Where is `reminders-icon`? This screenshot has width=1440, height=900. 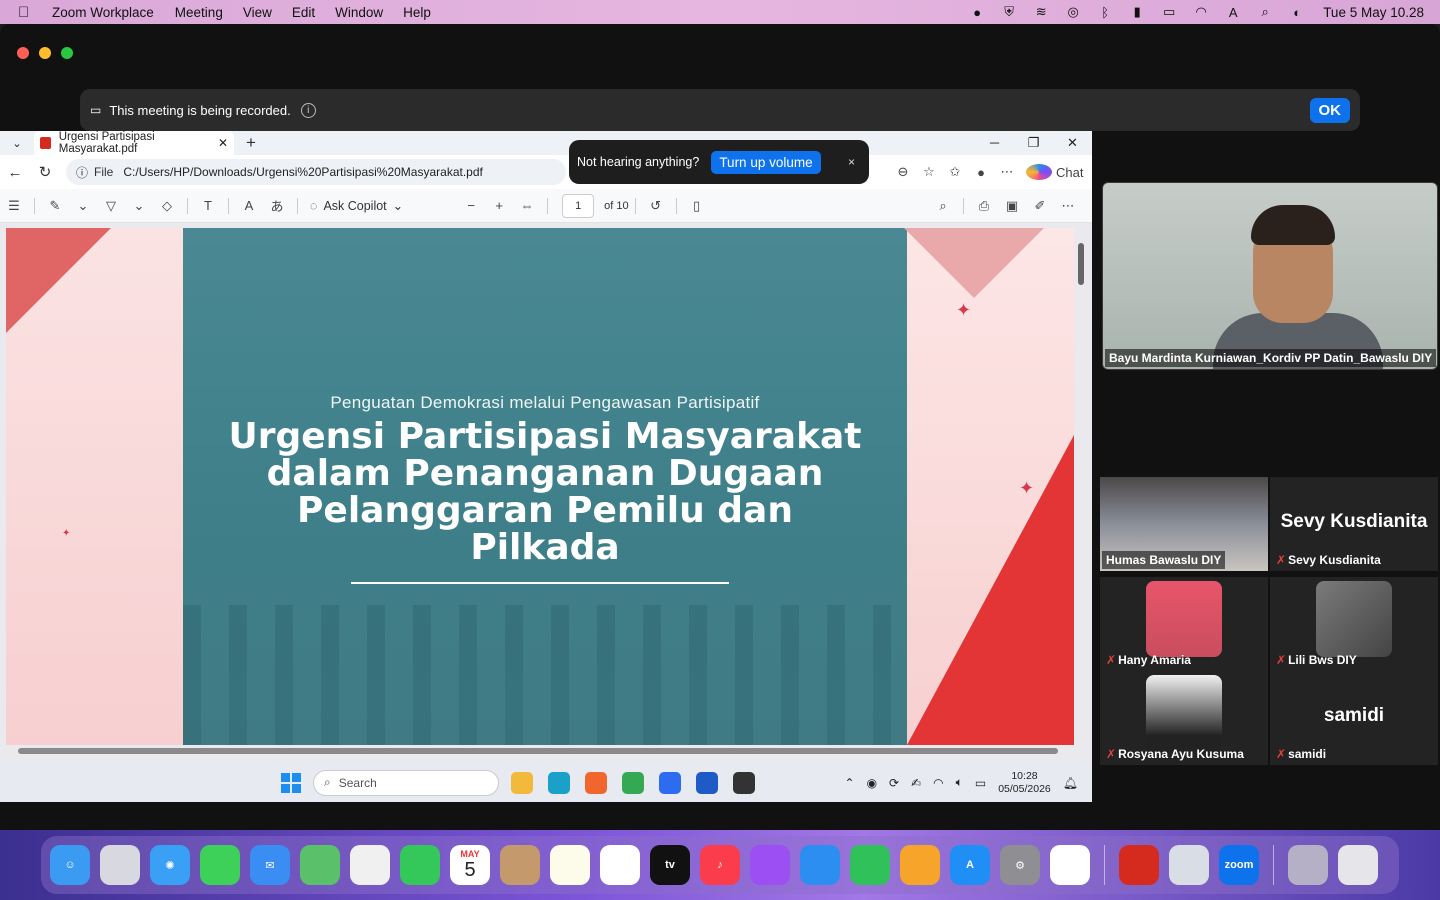
reminders-icon is located at coordinates (620, 865).